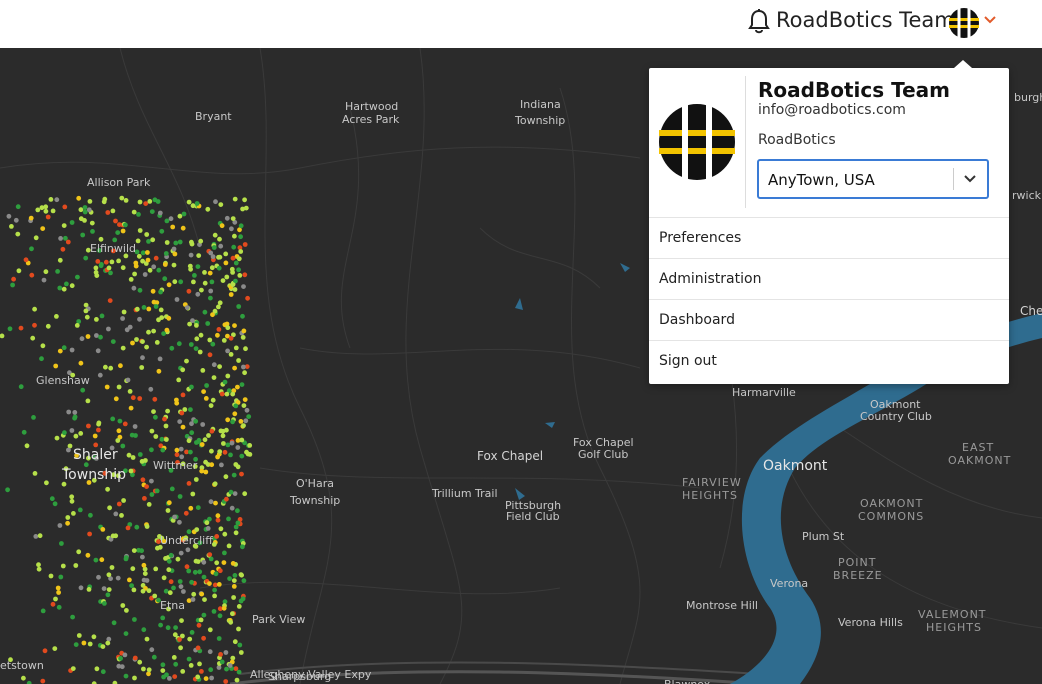 The image size is (1042, 684). Describe the element at coordinates (829, 237) in the screenshot. I see `menu-item-preferences: Preferences` at that location.